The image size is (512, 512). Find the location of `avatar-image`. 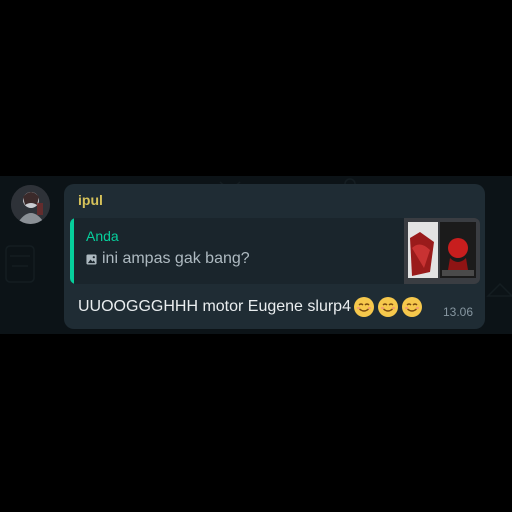

avatar-image is located at coordinates (30, 204).